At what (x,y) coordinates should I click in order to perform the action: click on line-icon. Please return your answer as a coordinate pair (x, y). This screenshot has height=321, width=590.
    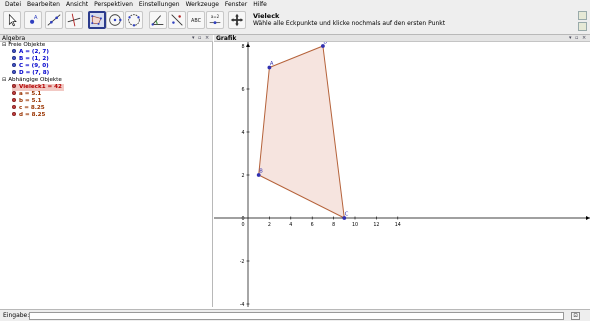
    Looking at the image, I should click on (54, 20).